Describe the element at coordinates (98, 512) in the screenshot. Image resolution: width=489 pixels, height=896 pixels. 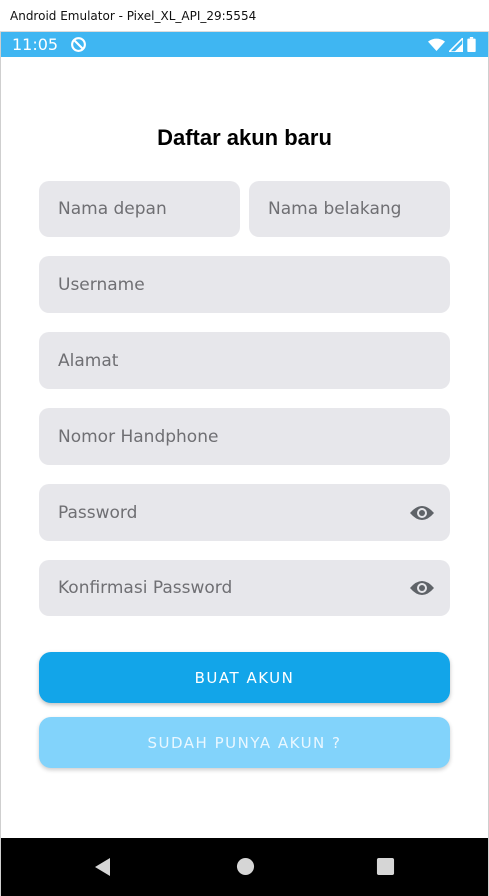
I see `password-placeholder: Password` at that location.